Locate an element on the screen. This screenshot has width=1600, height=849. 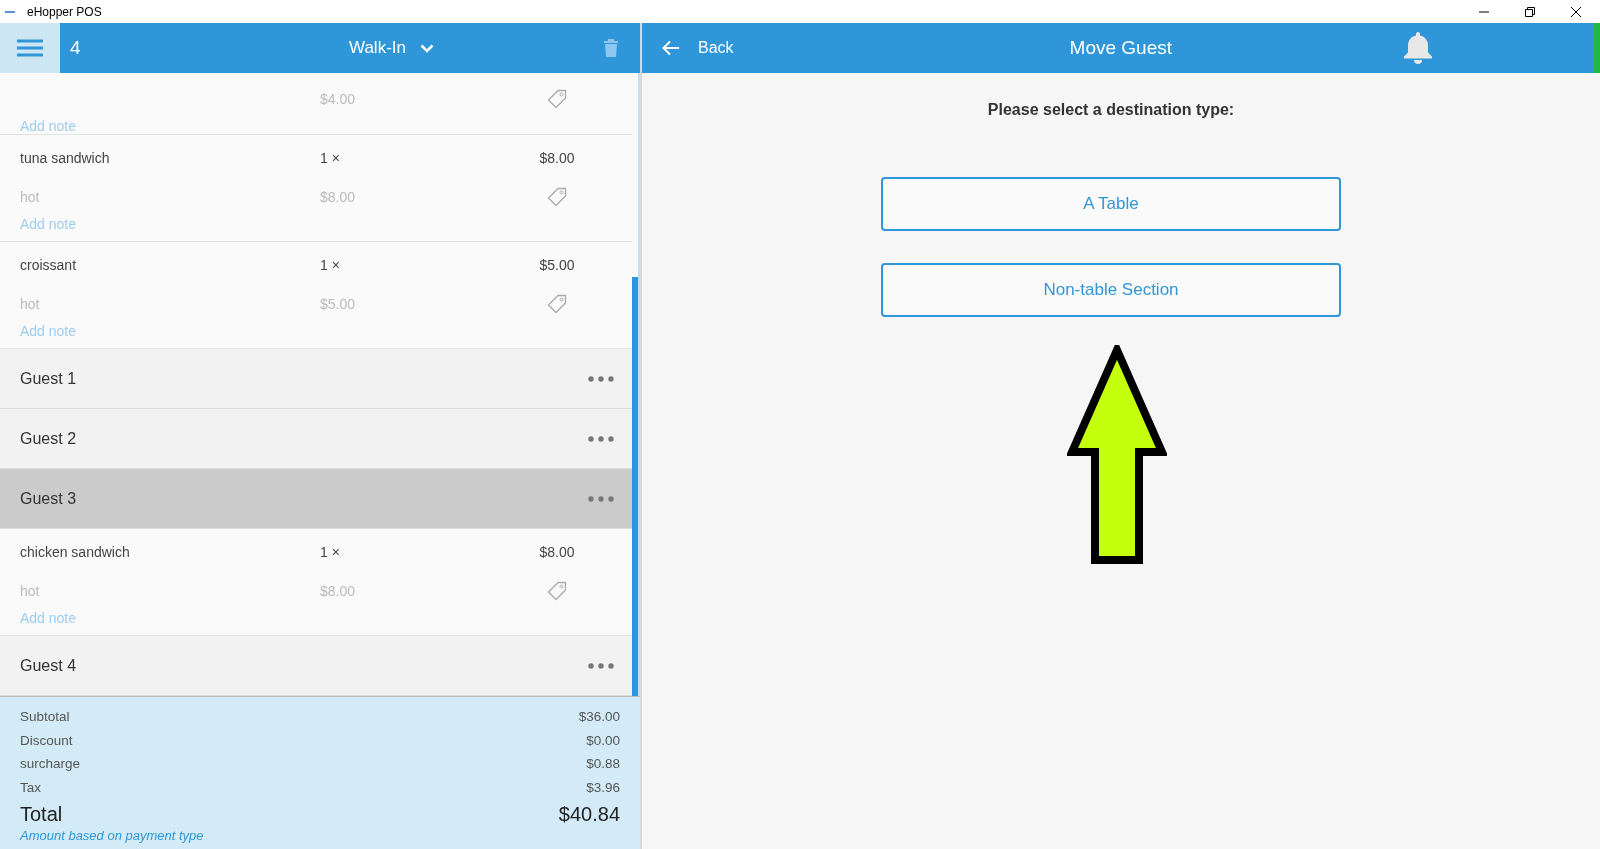
bell-icon is located at coordinates (1418, 48).